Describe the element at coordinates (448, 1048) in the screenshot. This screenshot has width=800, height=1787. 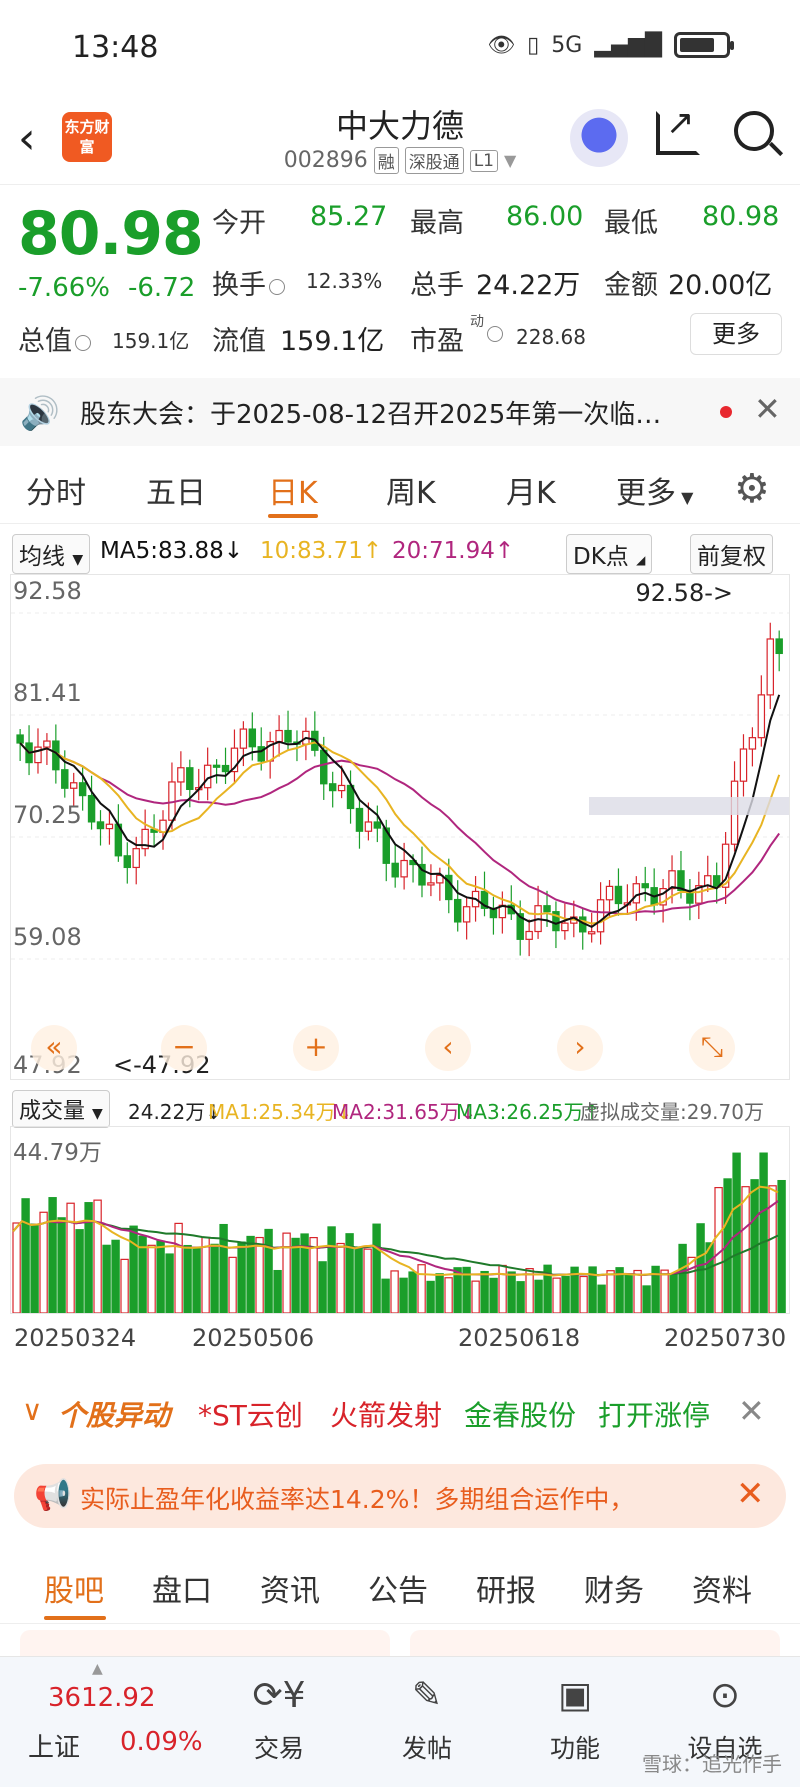
I see `scroll-left-button: ‹` at that location.